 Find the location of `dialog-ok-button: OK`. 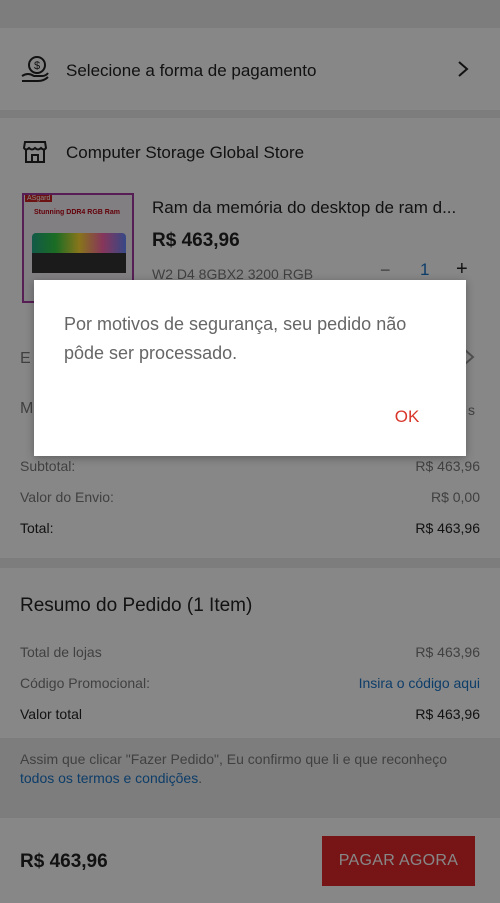

dialog-ok-button: OK is located at coordinates (407, 417).